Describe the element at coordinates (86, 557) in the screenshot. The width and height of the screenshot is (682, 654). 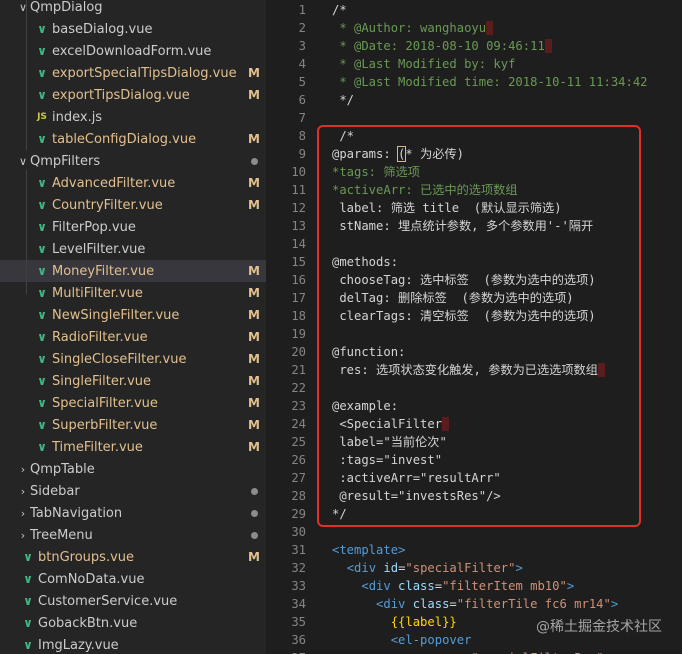
I see `explorer-item-label: btnGroups.vue` at that location.